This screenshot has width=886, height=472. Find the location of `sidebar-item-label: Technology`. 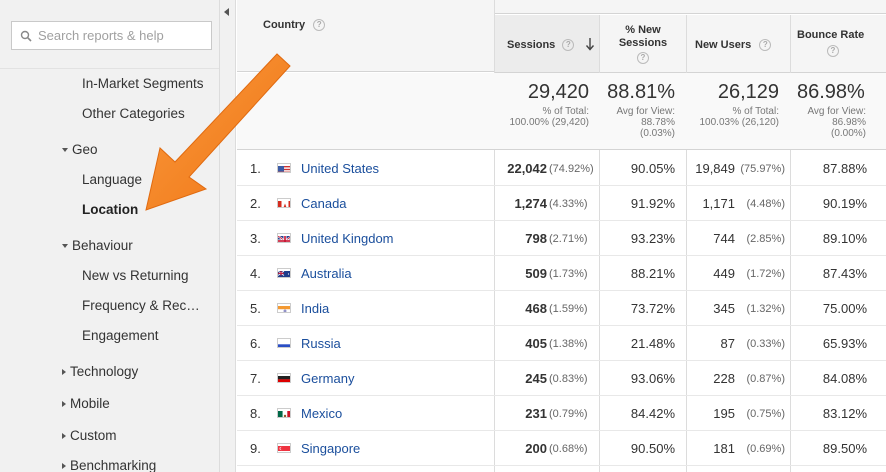

sidebar-item-label: Technology is located at coordinates (104, 371).